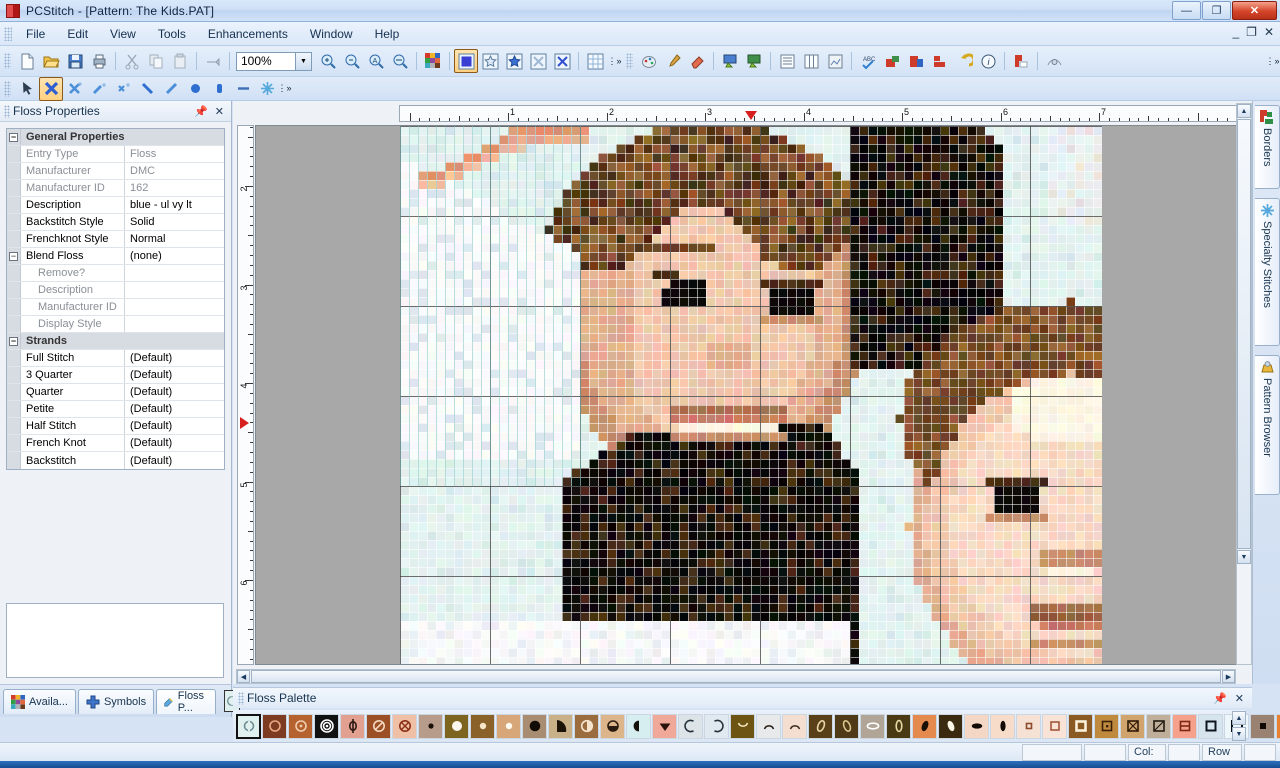 Image resolution: width=1280 pixels, height=768 pixels. Describe the element at coordinates (1244, 557) in the screenshot. I see `scroll-down-button: ▼` at that location.